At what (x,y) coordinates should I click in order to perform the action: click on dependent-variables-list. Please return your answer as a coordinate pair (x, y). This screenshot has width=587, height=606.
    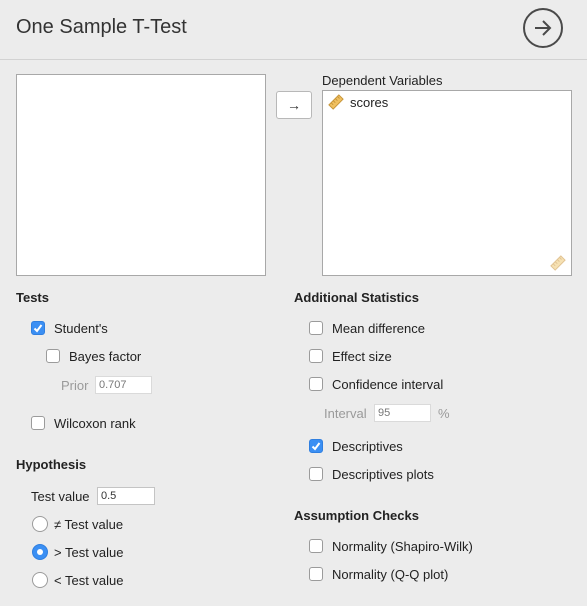
    Looking at the image, I should click on (447, 183).